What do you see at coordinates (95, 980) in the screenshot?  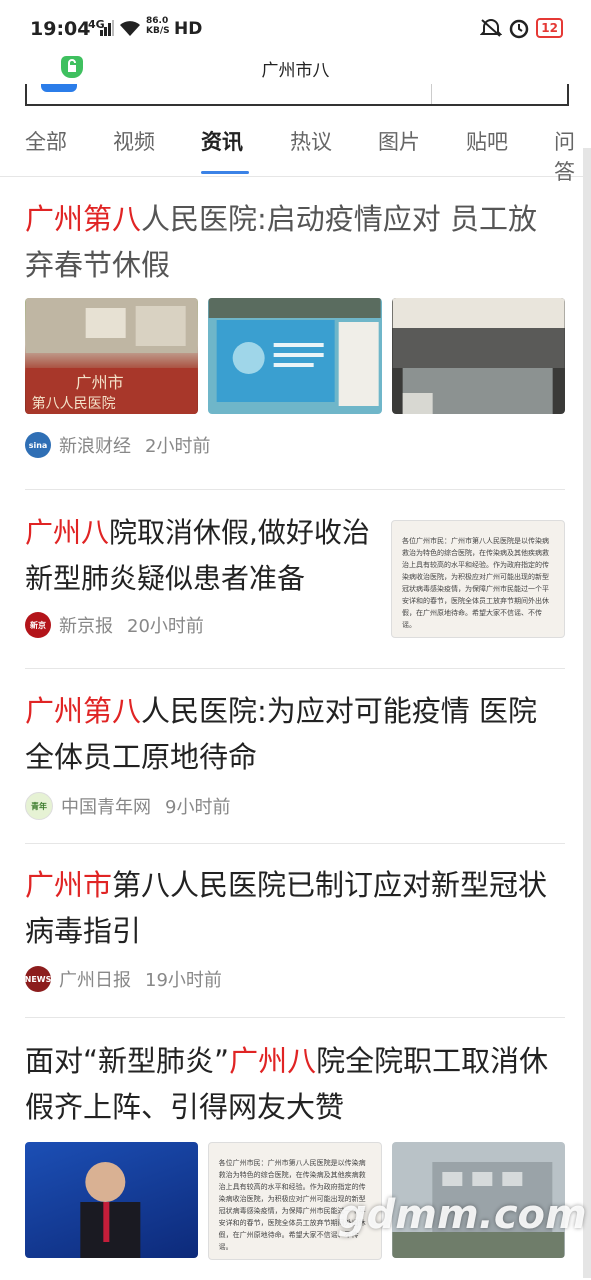 I see `news-source: 广州日报` at bounding box center [95, 980].